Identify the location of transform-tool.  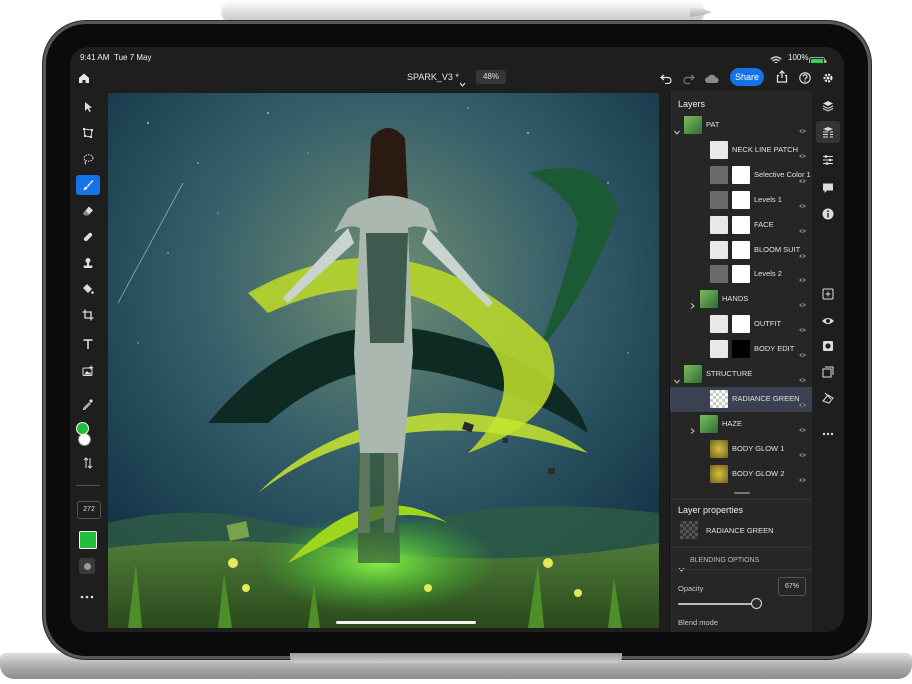
(88, 133).